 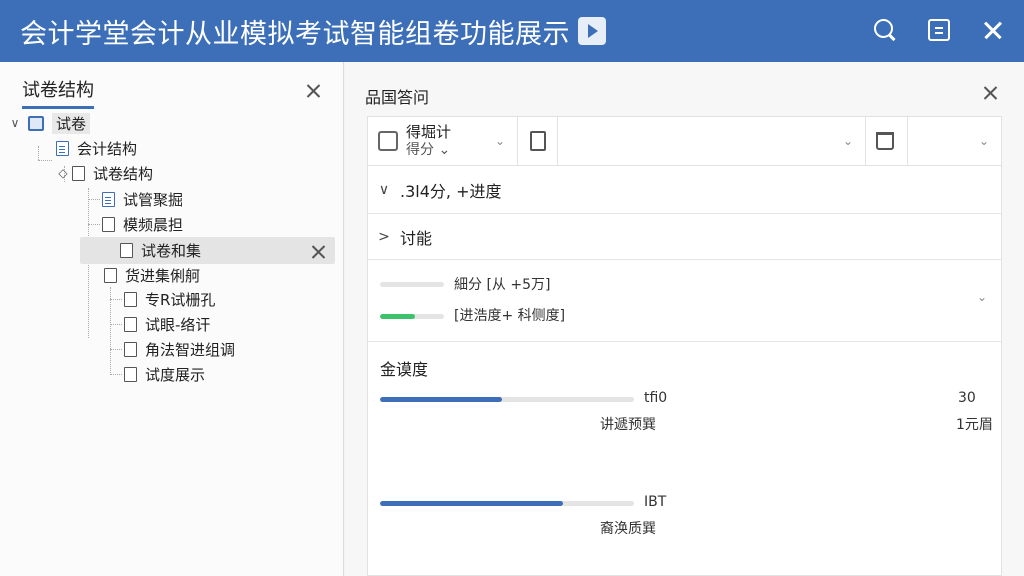 I want to click on tree-node-root: ∨ 试卷, so click(x=50, y=123).